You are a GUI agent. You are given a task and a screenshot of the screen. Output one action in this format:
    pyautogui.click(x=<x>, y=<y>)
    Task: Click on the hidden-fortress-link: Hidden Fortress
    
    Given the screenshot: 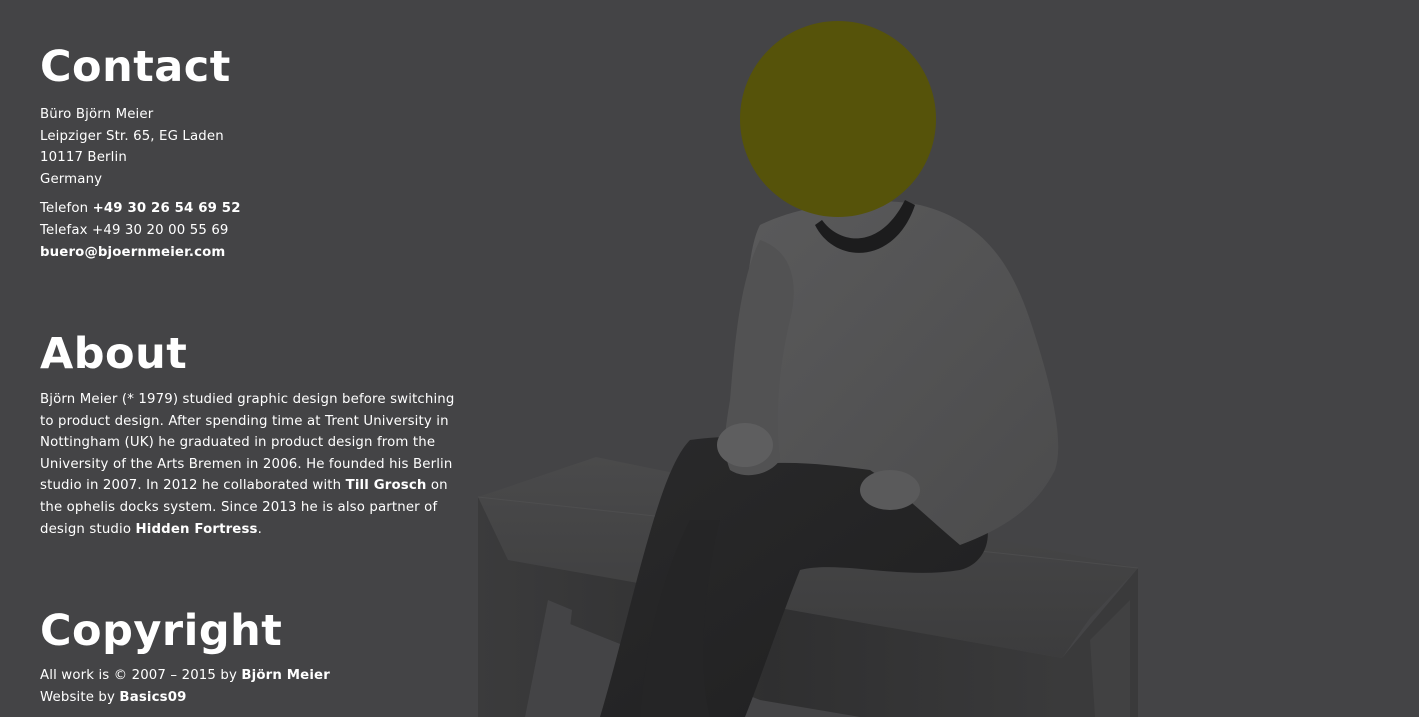 What is the action you would take?
    pyautogui.click(x=197, y=529)
    